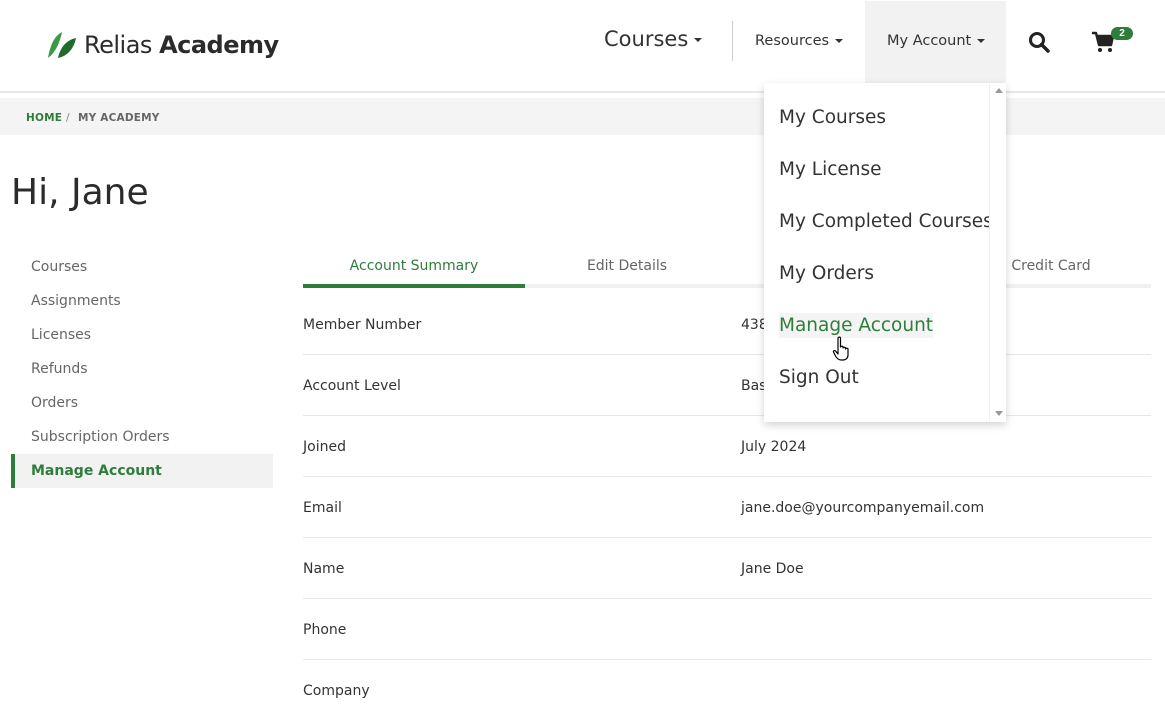  Describe the element at coordinates (727, 446) in the screenshot. I see `summary-row: Joined July 2024` at that location.